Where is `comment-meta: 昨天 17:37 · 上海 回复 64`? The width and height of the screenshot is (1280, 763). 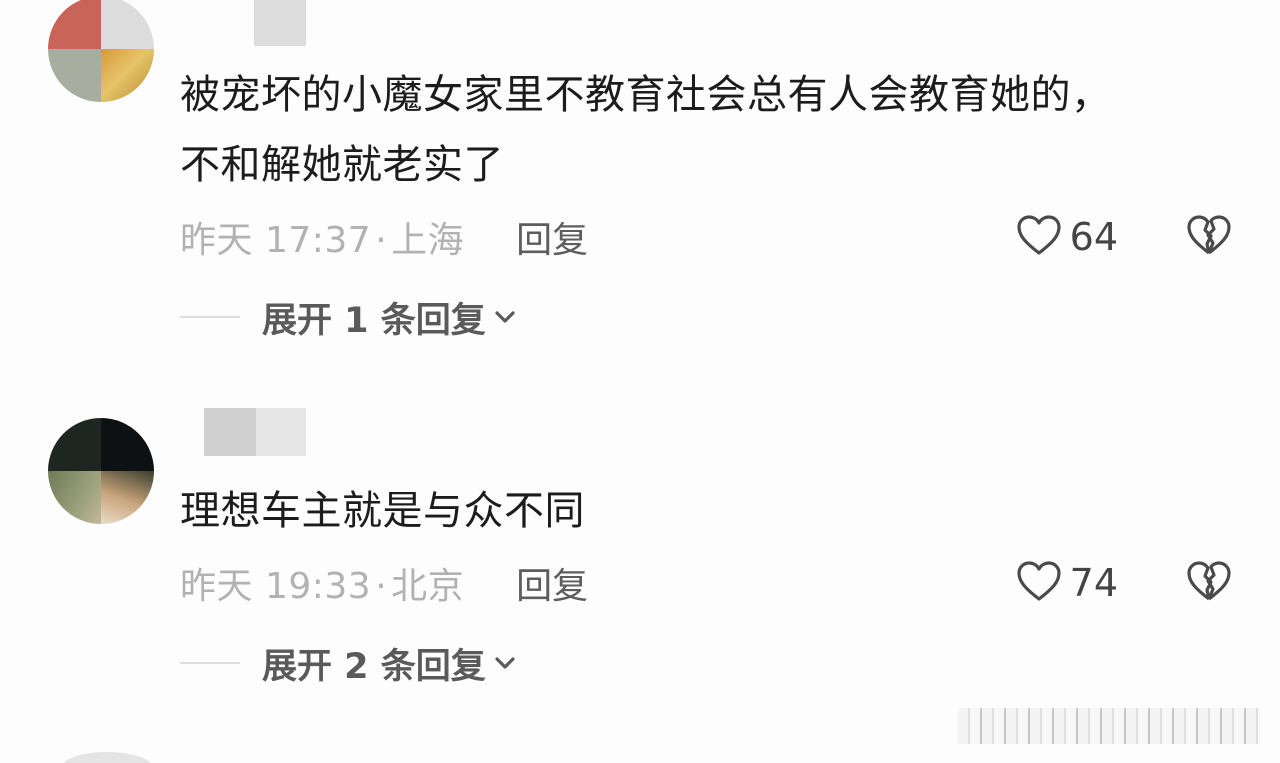
comment-meta: 昨天 17:37 · 上海 回复 64 is located at coordinates (706, 237).